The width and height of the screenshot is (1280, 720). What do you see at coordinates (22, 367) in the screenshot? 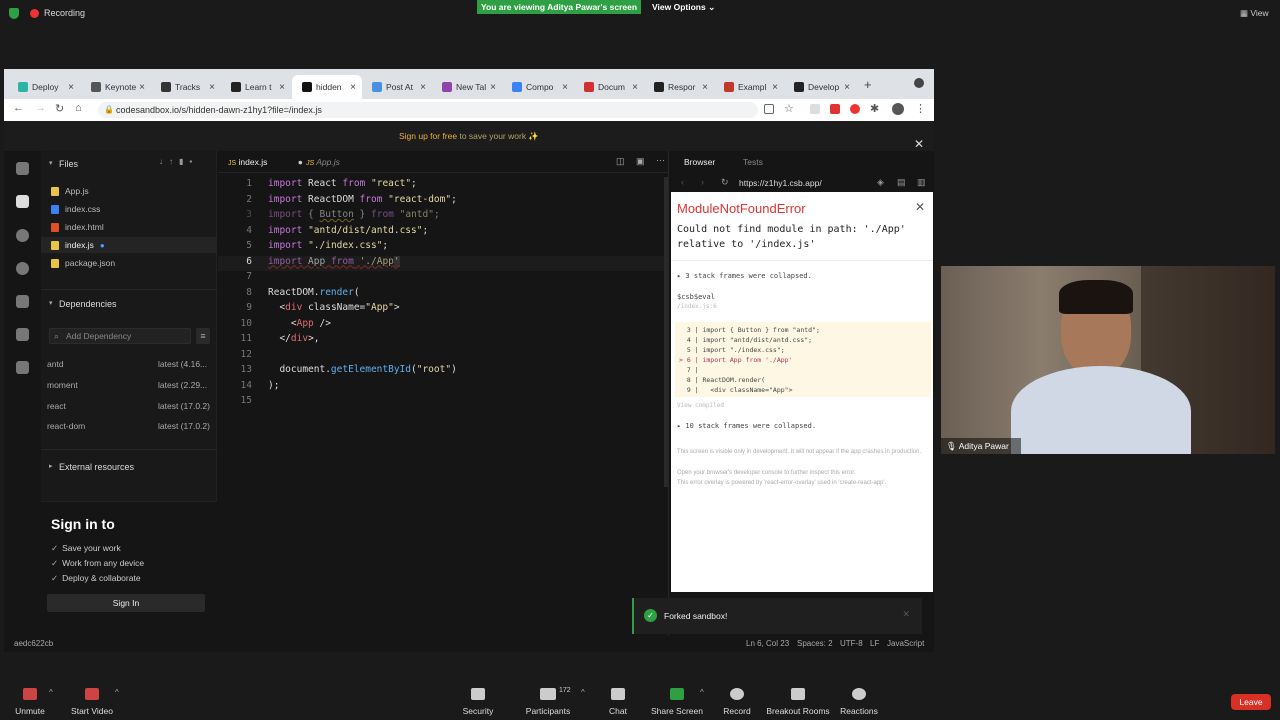
I see `live-icon` at bounding box center [22, 367].